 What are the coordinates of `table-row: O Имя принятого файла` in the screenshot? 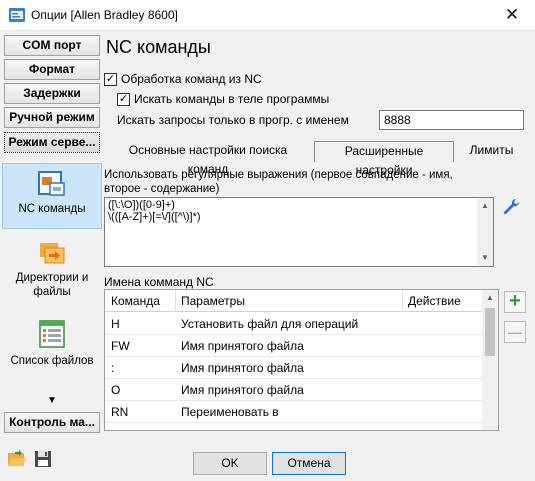 It's located at (294, 390).